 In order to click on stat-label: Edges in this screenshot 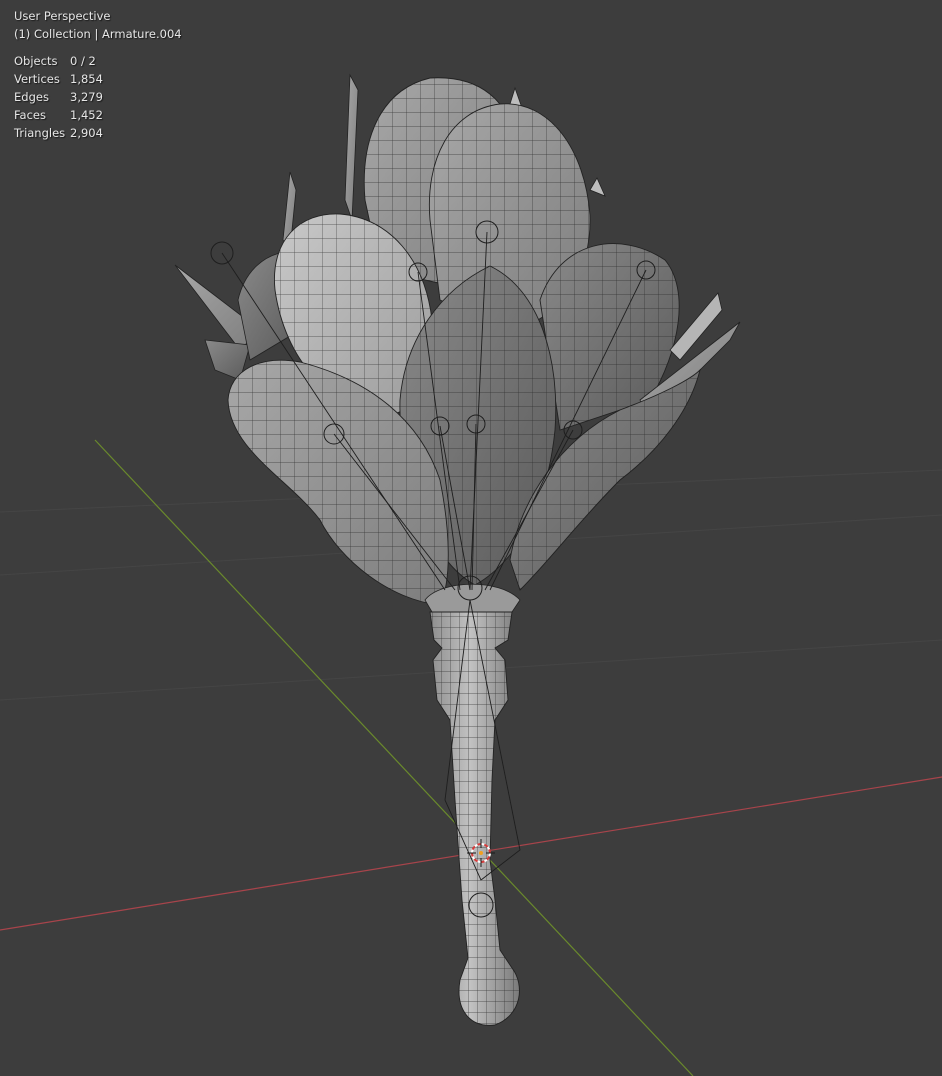, I will do `click(31, 97)`.